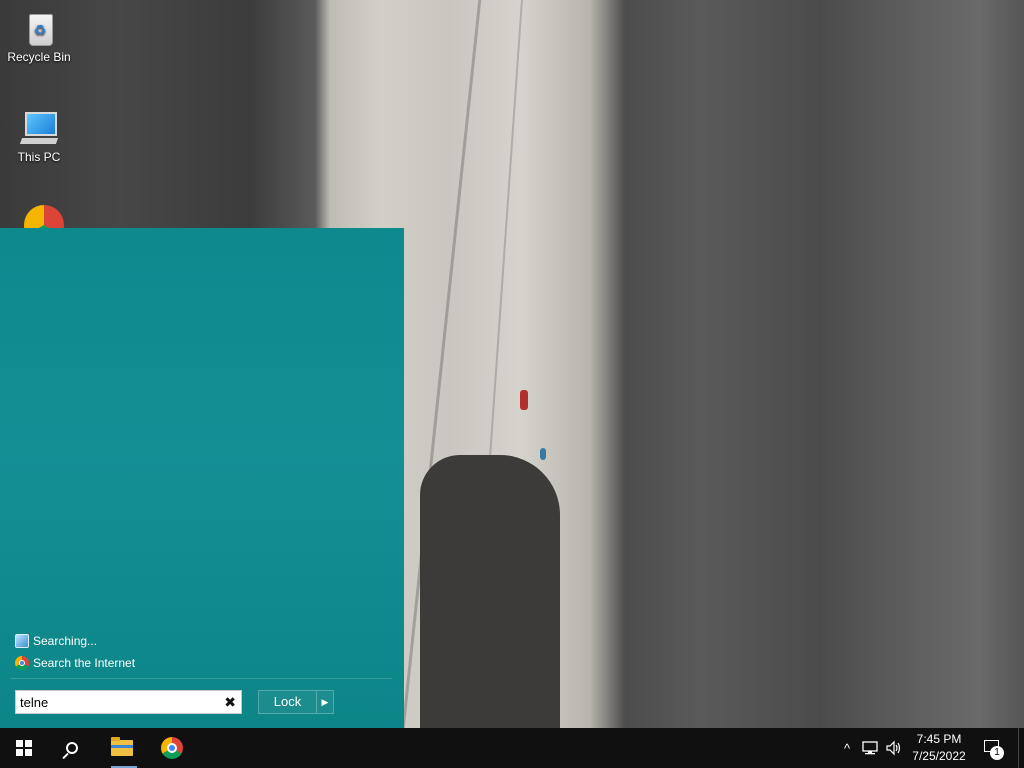 This screenshot has height=768, width=1024. I want to click on volume-tray-button, so click(894, 748).